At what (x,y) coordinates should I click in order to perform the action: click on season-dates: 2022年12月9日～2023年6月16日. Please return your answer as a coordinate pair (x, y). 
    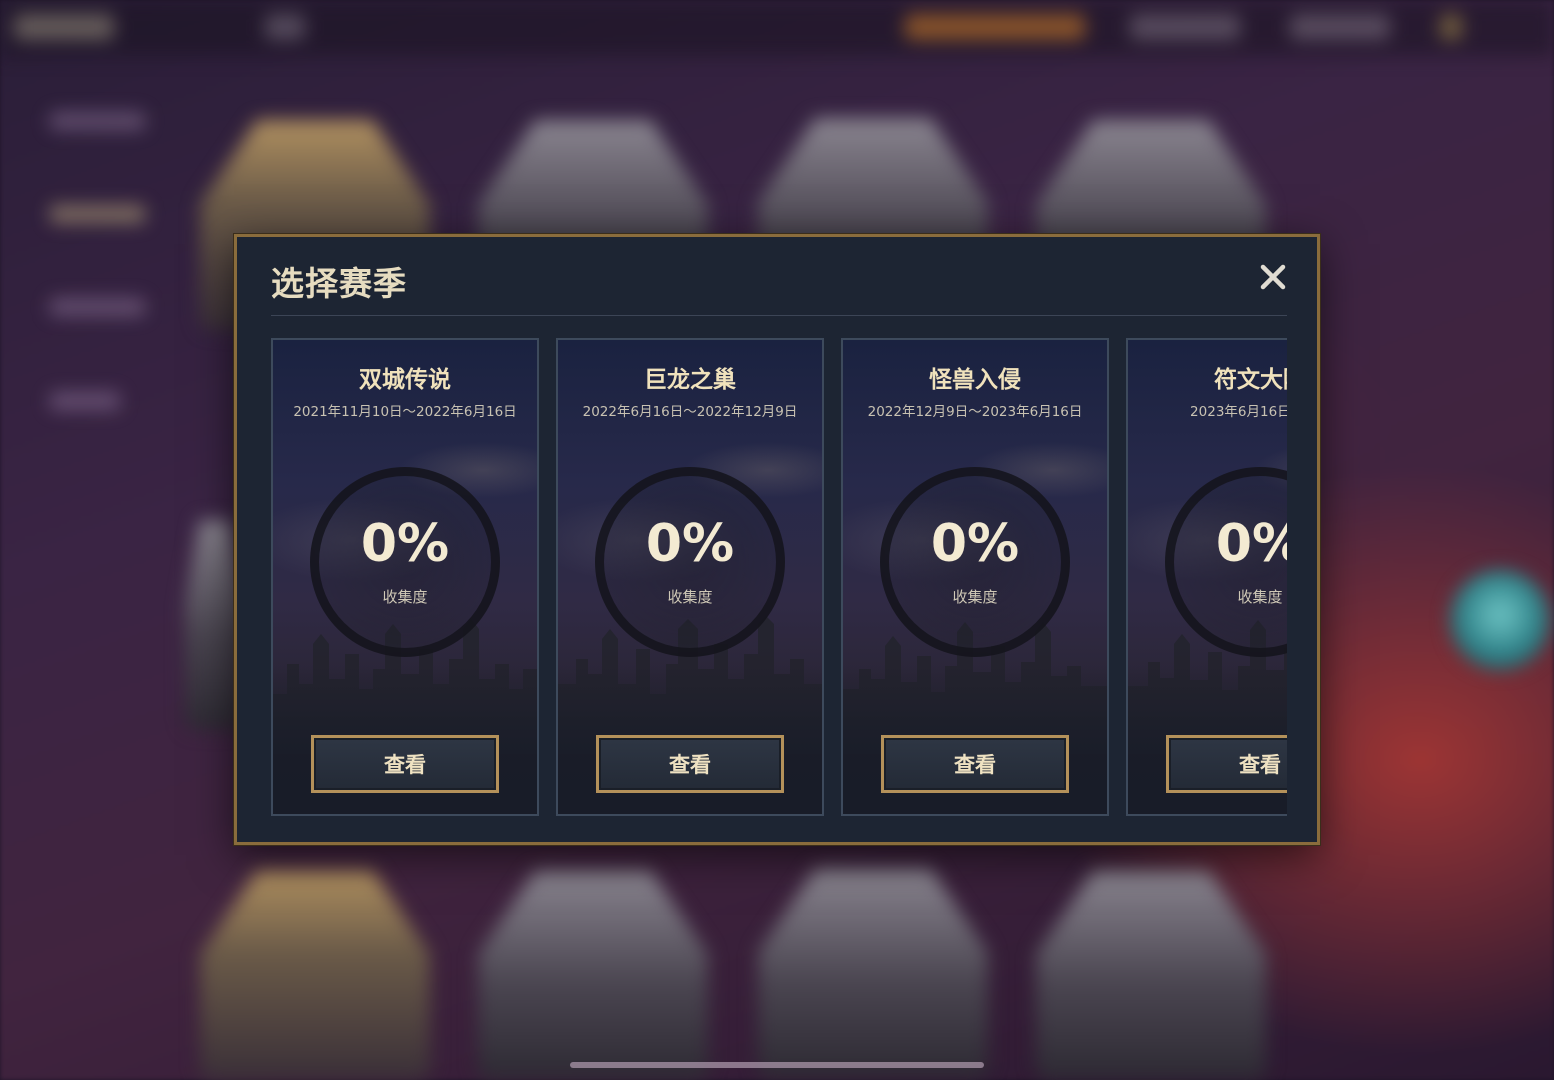
    Looking at the image, I should click on (975, 412).